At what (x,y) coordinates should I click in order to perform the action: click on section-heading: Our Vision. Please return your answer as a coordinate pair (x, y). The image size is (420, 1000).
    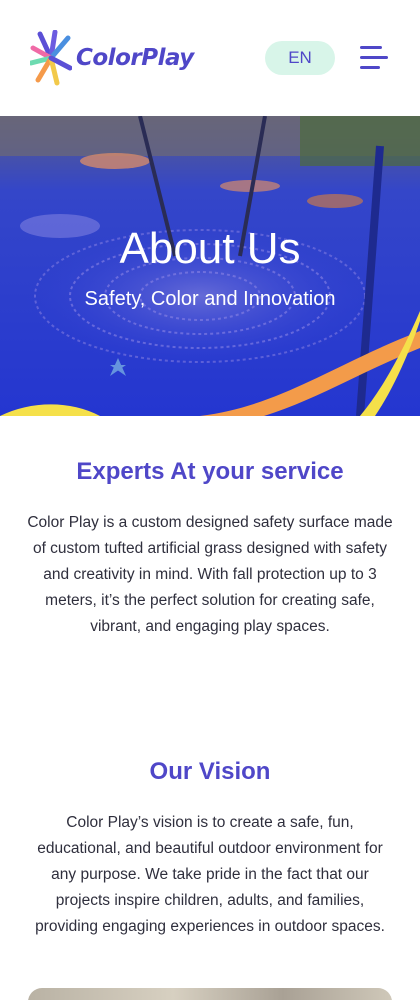
    Looking at the image, I should click on (210, 771).